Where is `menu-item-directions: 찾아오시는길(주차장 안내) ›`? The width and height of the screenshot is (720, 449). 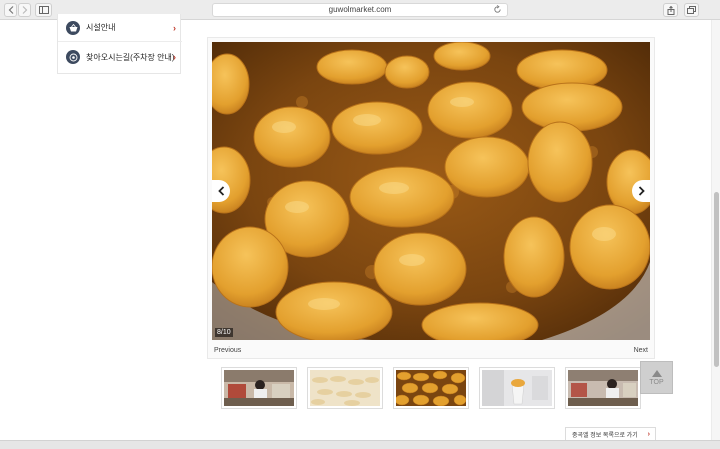 menu-item-directions: 찾아오시는길(주차장 안내) › is located at coordinates (120, 57).